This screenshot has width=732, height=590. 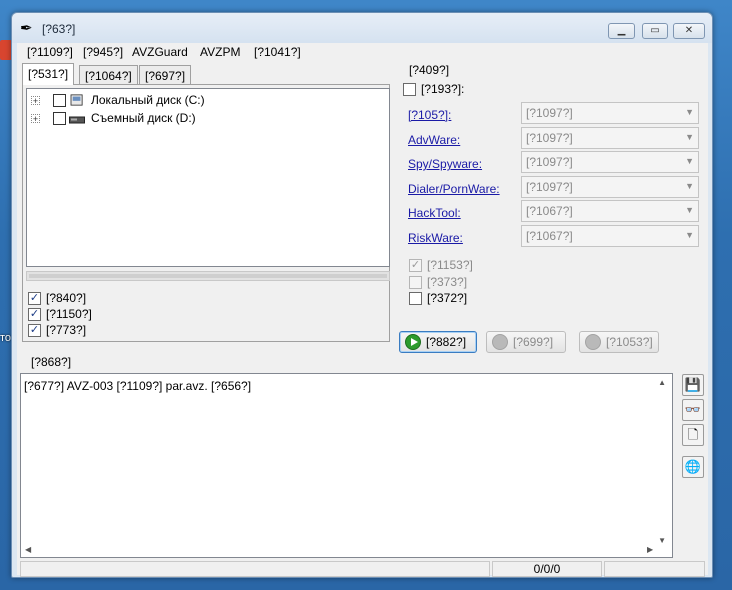 What do you see at coordinates (434, 140) in the screenshot?
I see `category-link-advware: AdvWare:` at bounding box center [434, 140].